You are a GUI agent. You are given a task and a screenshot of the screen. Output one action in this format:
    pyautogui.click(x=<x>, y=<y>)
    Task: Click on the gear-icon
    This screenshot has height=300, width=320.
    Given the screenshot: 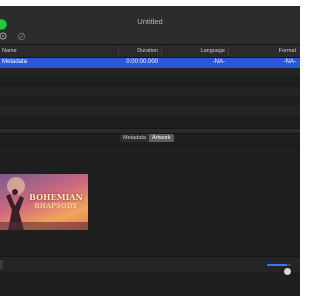 What is the action you would take?
    pyautogui.click(x=3, y=36)
    